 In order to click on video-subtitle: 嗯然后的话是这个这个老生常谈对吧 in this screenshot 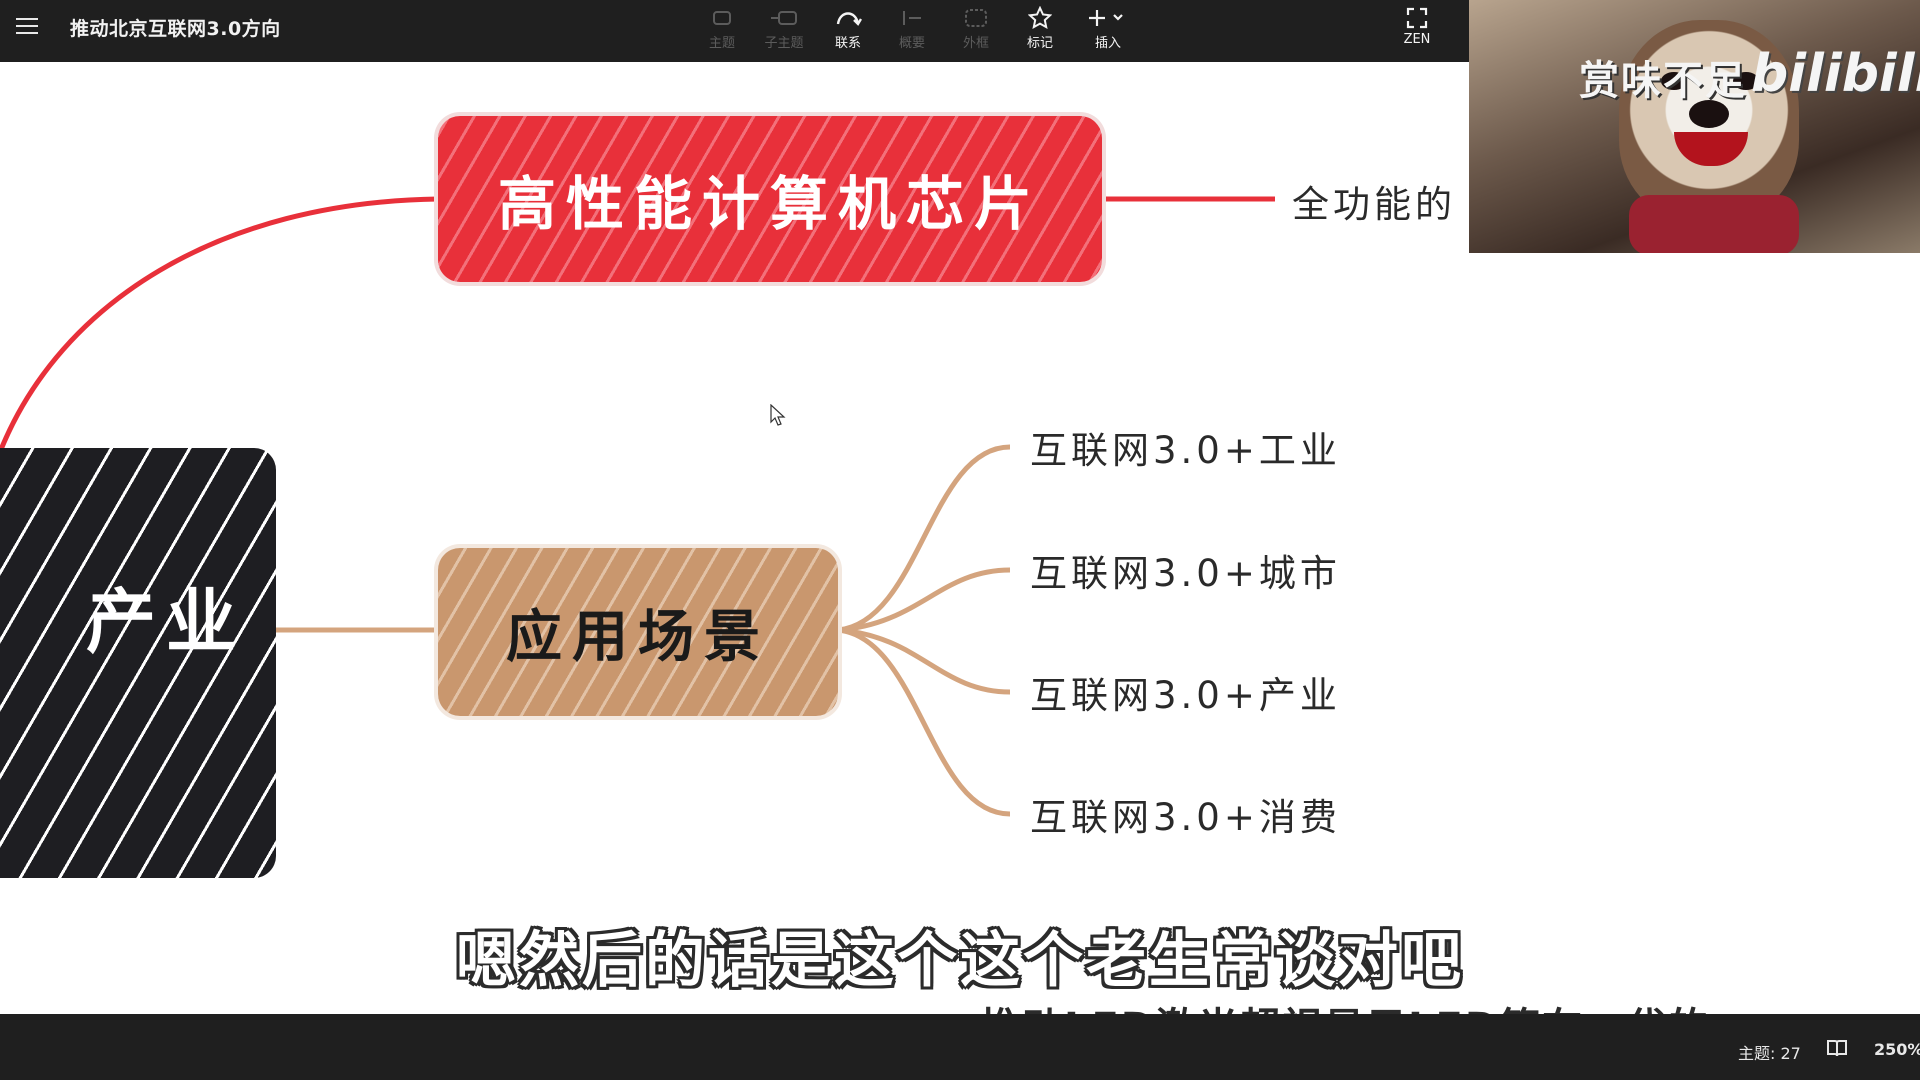, I will do `click(960, 961)`.